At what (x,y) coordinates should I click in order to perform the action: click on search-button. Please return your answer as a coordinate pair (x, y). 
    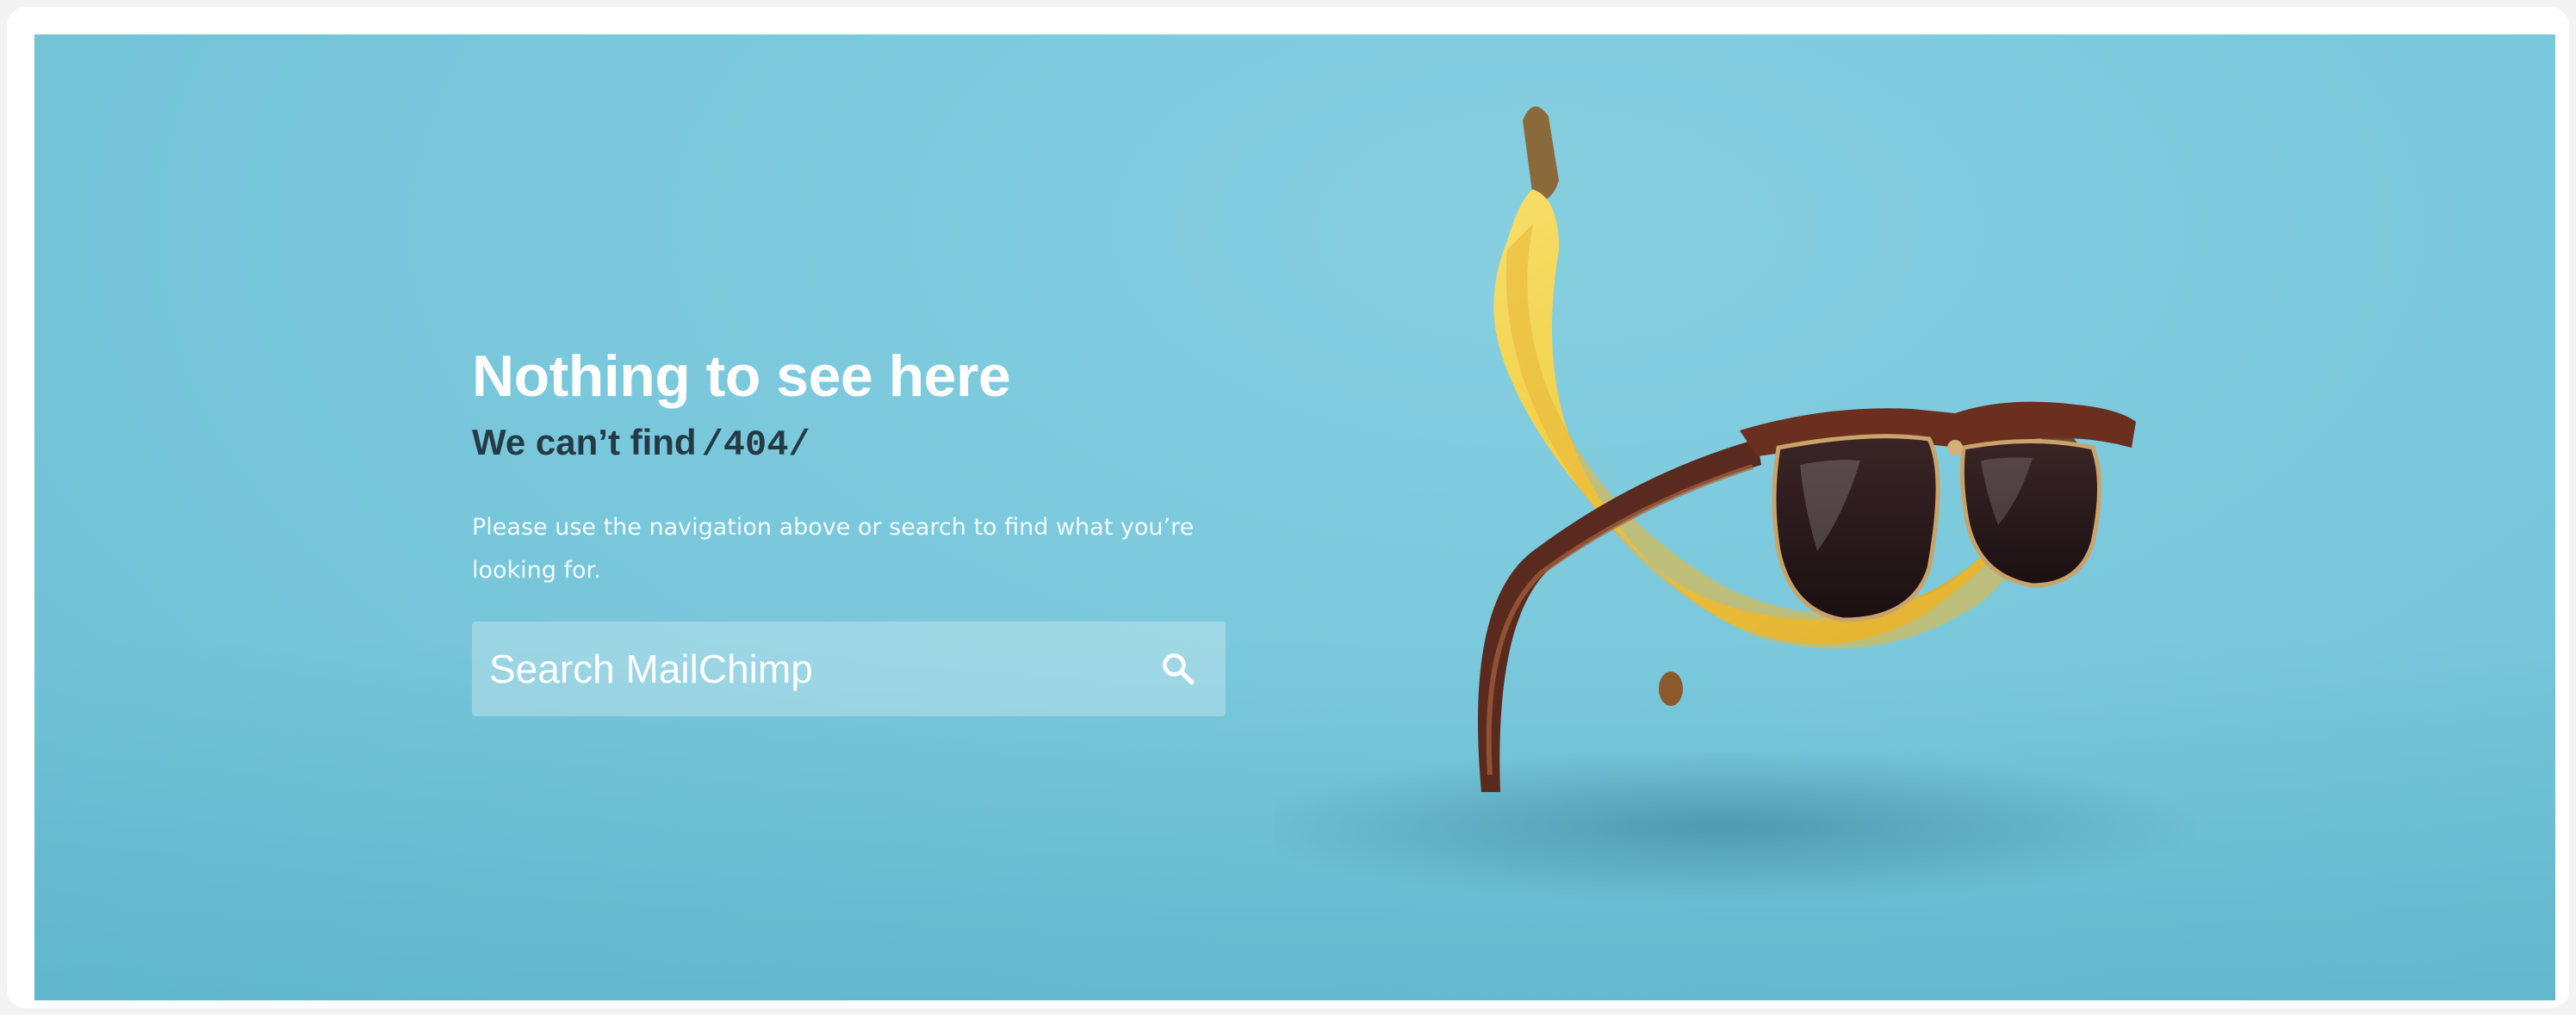
    Looking at the image, I should click on (1178, 669).